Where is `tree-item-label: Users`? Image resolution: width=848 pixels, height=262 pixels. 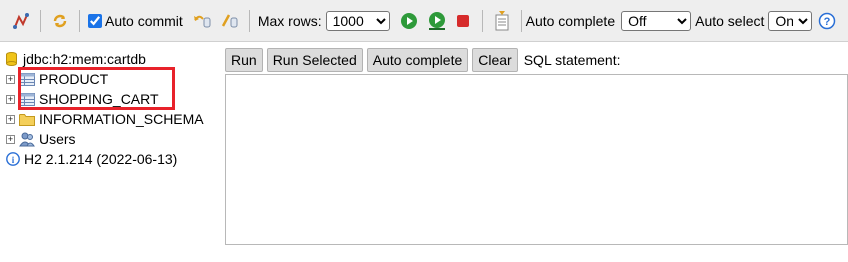 tree-item-label: Users is located at coordinates (57, 139).